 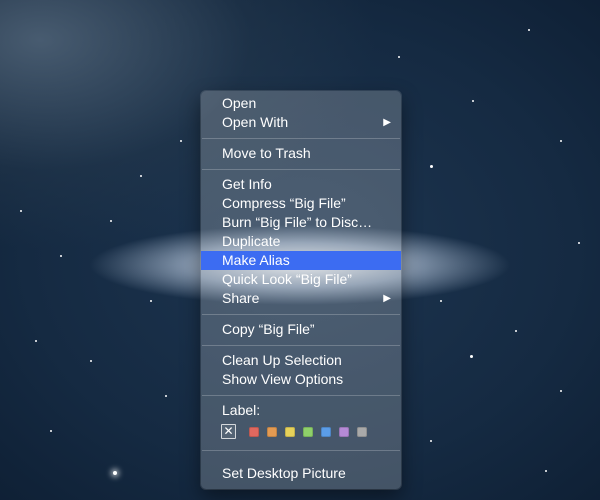 What do you see at coordinates (283, 379) in the screenshot?
I see `menu-item-label: Show View Options` at bounding box center [283, 379].